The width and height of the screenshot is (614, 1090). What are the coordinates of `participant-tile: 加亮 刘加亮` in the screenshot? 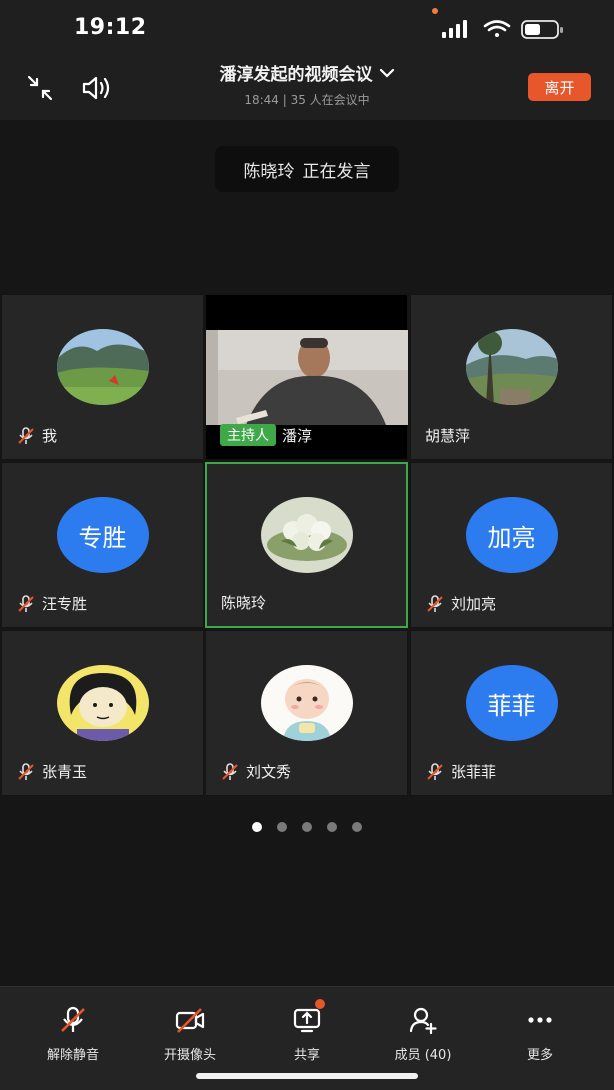 It's located at (511, 545).